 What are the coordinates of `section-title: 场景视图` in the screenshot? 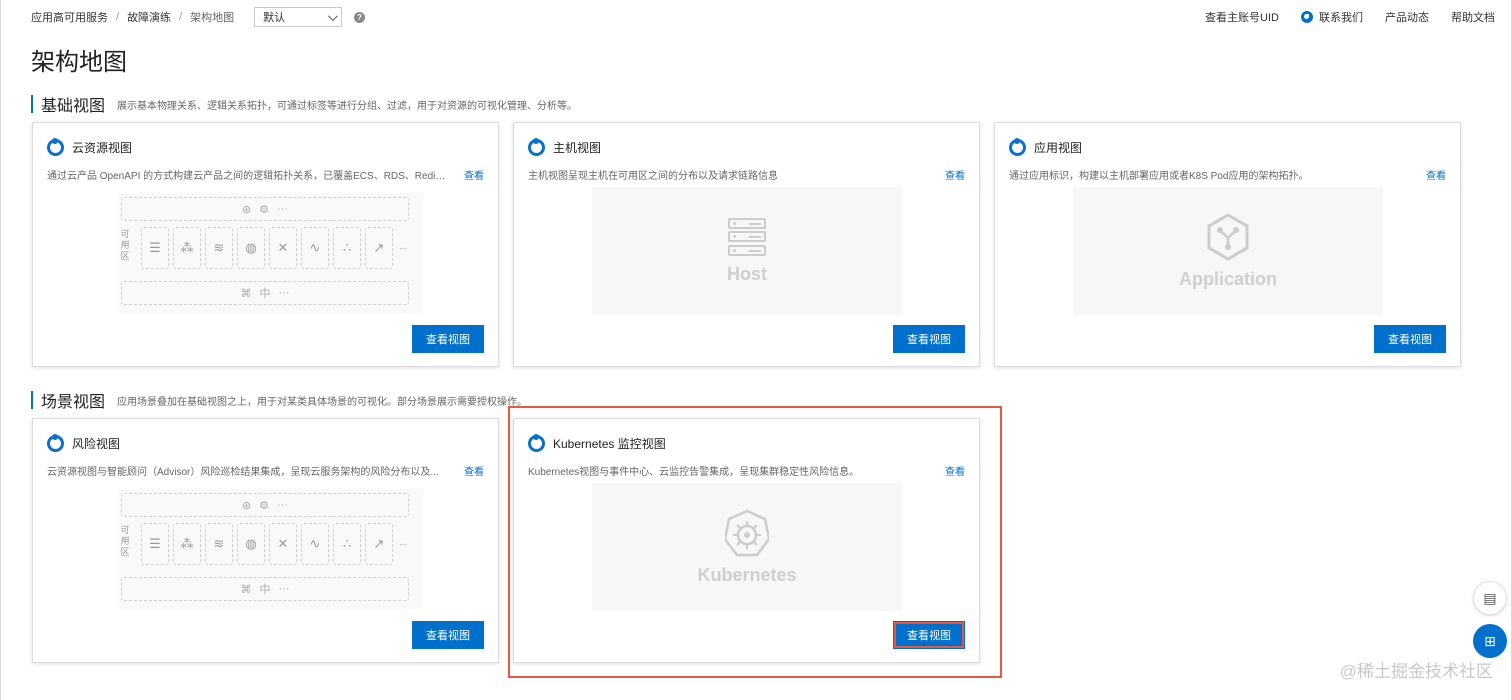 It's located at (73, 402).